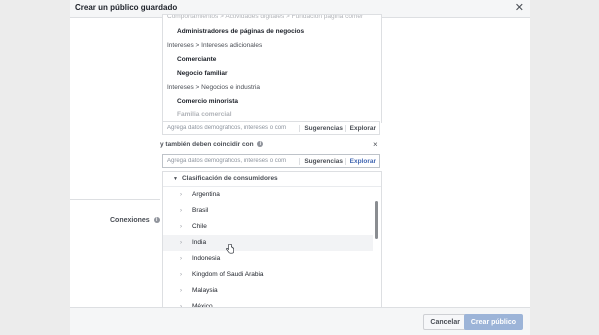 The width and height of the screenshot is (599, 335). What do you see at coordinates (376, 220) in the screenshot?
I see `scrollbar-thumb` at bounding box center [376, 220].